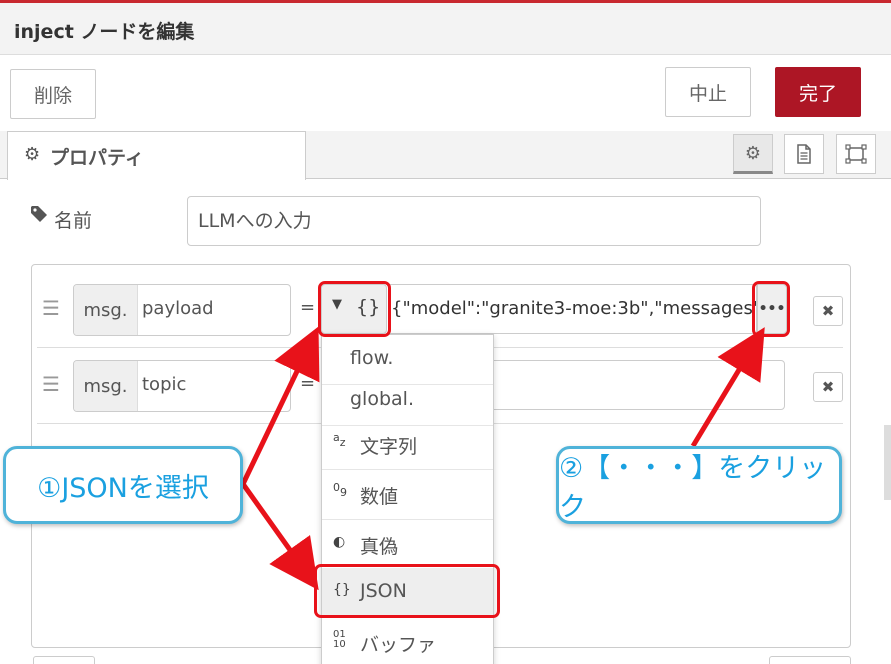 This screenshot has height=664, width=891. I want to click on arrow-to-type-button, so click(280, 406).